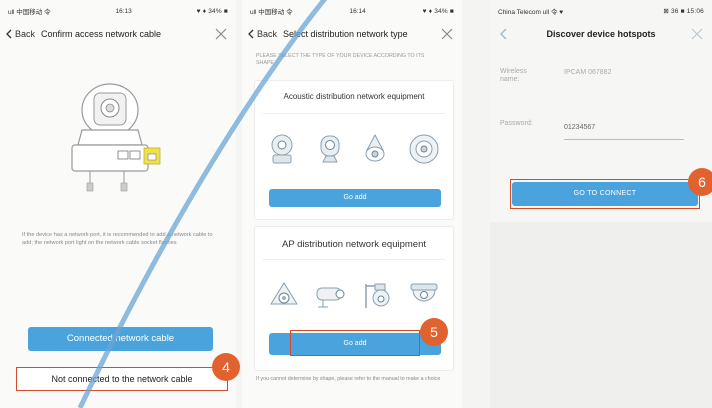  What do you see at coordinates (424, 149) in the screenshot?
I see `ceiling-camera-icon` at bounding box center [424, 149].